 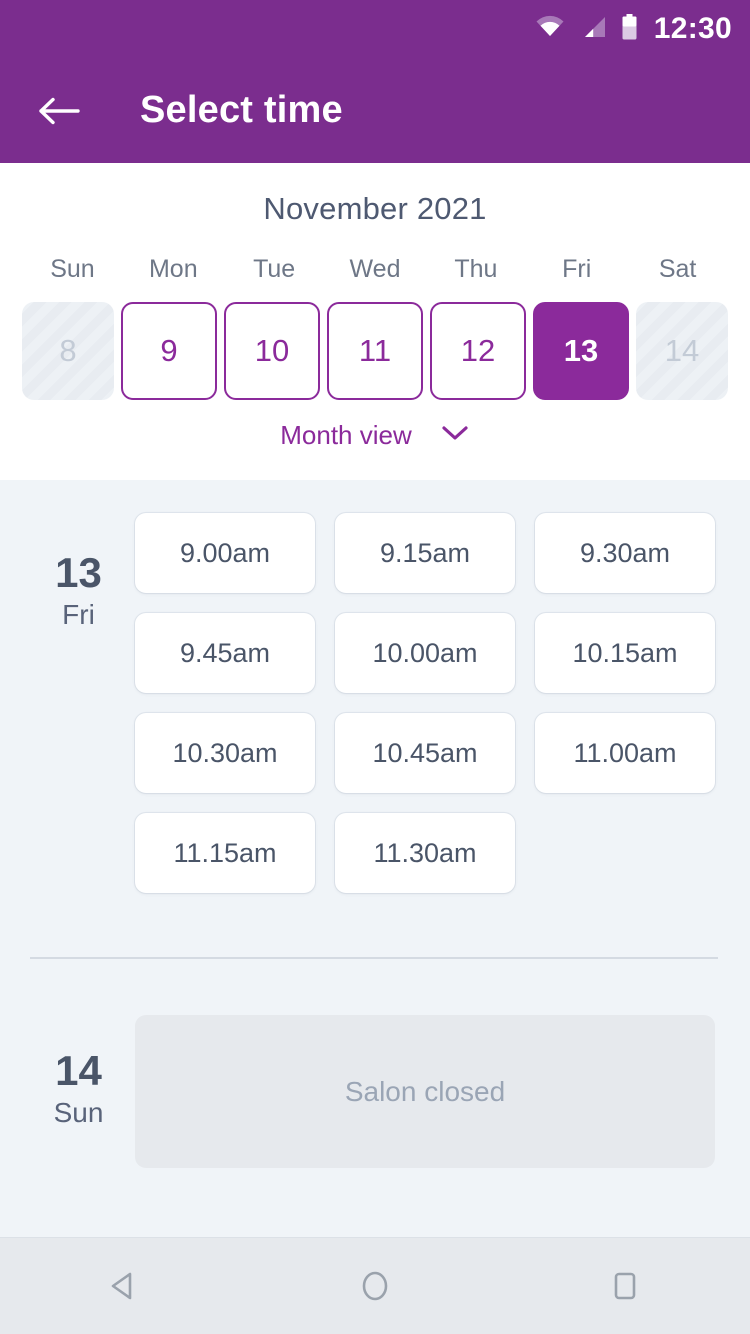 I want to click on android-nav-bar, so click(x=375, y=1285).